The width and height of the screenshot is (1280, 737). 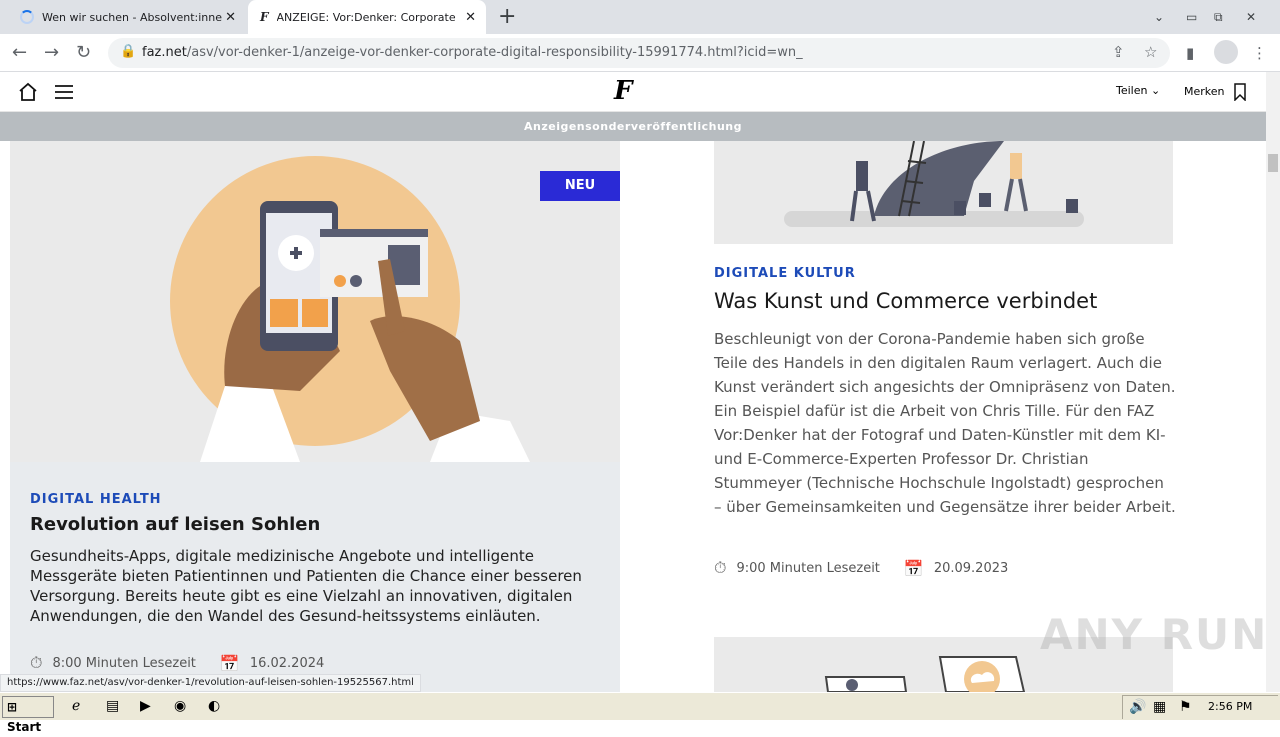 What do you see at coordinates (1240, 92) in the screenshot?
I see `bookmark-icon` at bounding box center [1240, 92].